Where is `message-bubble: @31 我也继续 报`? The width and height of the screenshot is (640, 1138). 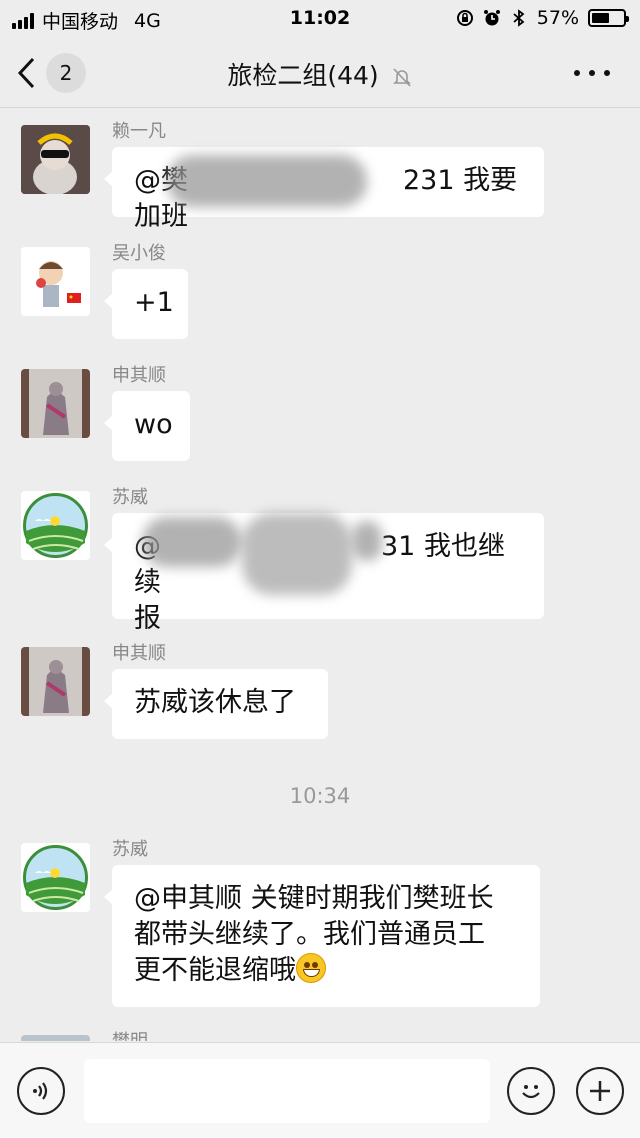
message-bubble: @31 我也继续 报 is located at coordinates (324, 573).